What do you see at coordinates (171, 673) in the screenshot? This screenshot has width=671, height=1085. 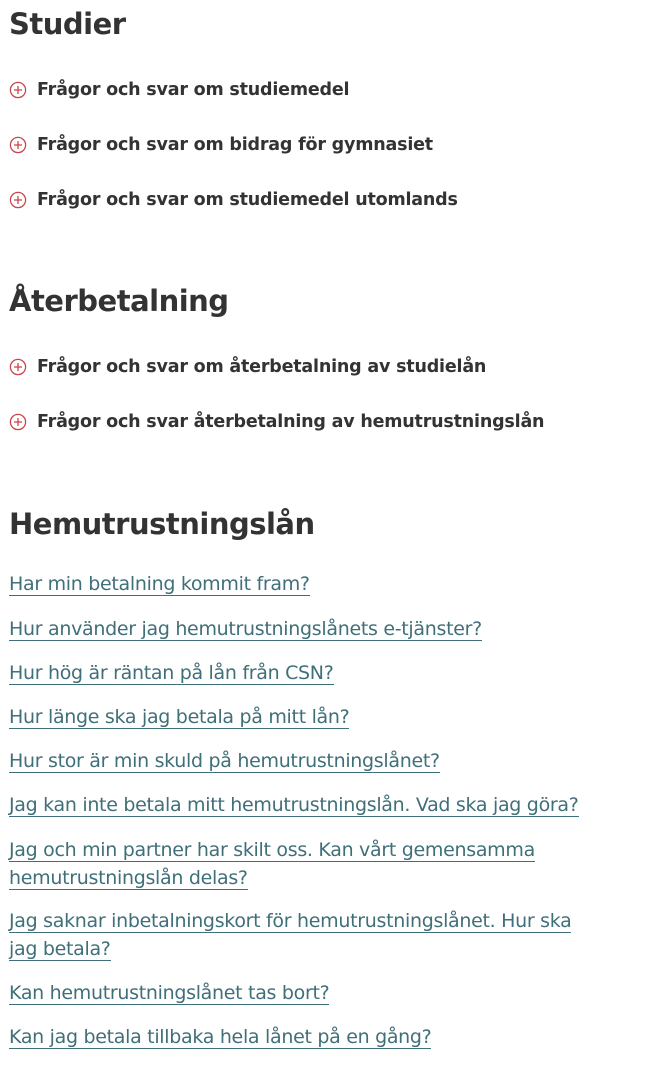 I see `faq-link-rantan: Hur hög är räntan på lån från CSN?` at bounding box center [171, 673].